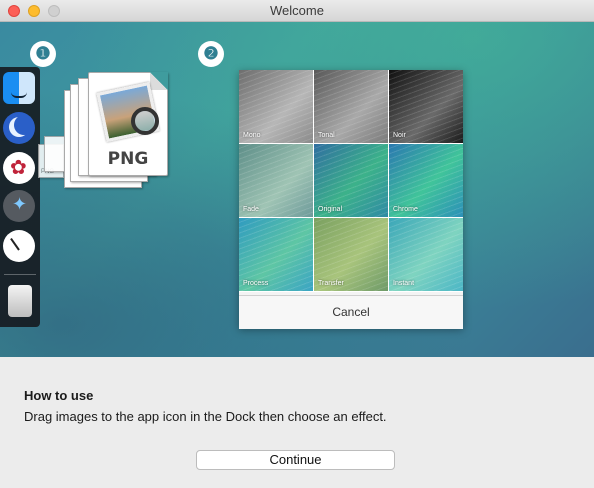  I want to click on step-two-badge: ❷, so click(211, 54).